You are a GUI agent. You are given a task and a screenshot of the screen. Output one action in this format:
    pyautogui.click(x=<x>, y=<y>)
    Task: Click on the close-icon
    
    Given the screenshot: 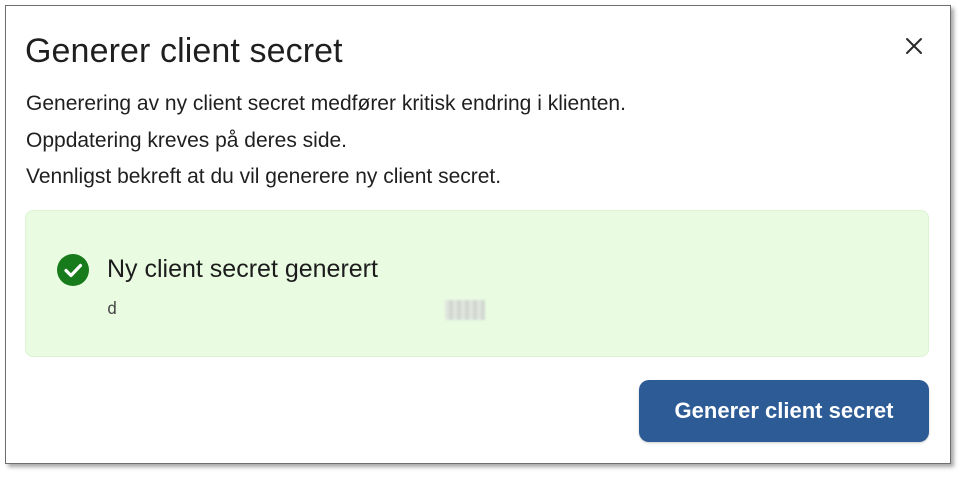 What is the action you would take?
    pyautogui.click(x=914, y=46)
    